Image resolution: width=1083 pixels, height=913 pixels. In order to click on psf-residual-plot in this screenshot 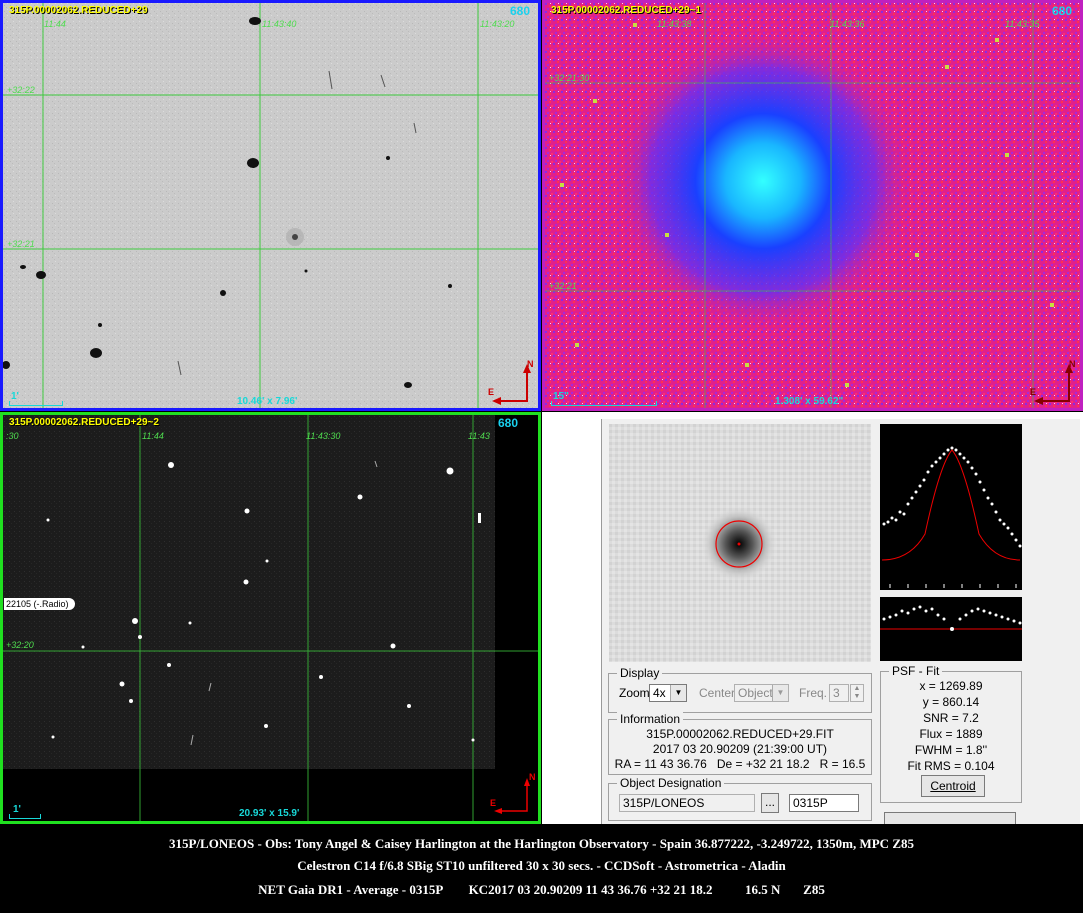, I will do `click(951, 629)`.